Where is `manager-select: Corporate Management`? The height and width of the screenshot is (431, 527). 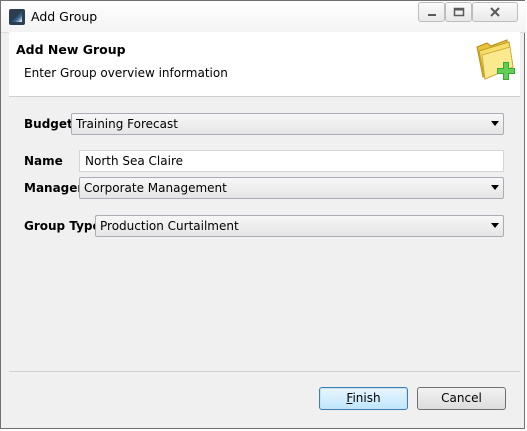
manager-select: Corporate Management is located at coordinates (291, 188).